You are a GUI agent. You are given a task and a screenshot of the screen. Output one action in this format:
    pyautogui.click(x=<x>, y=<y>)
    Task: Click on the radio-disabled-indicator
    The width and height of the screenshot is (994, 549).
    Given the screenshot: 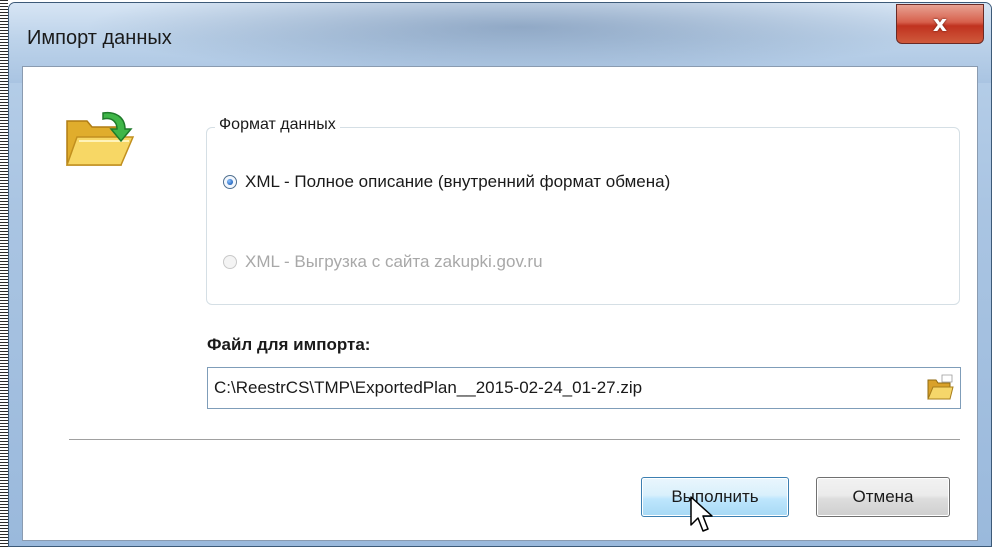 What is the action you would take?
    pyautogui.click(x=230, y=262)
    